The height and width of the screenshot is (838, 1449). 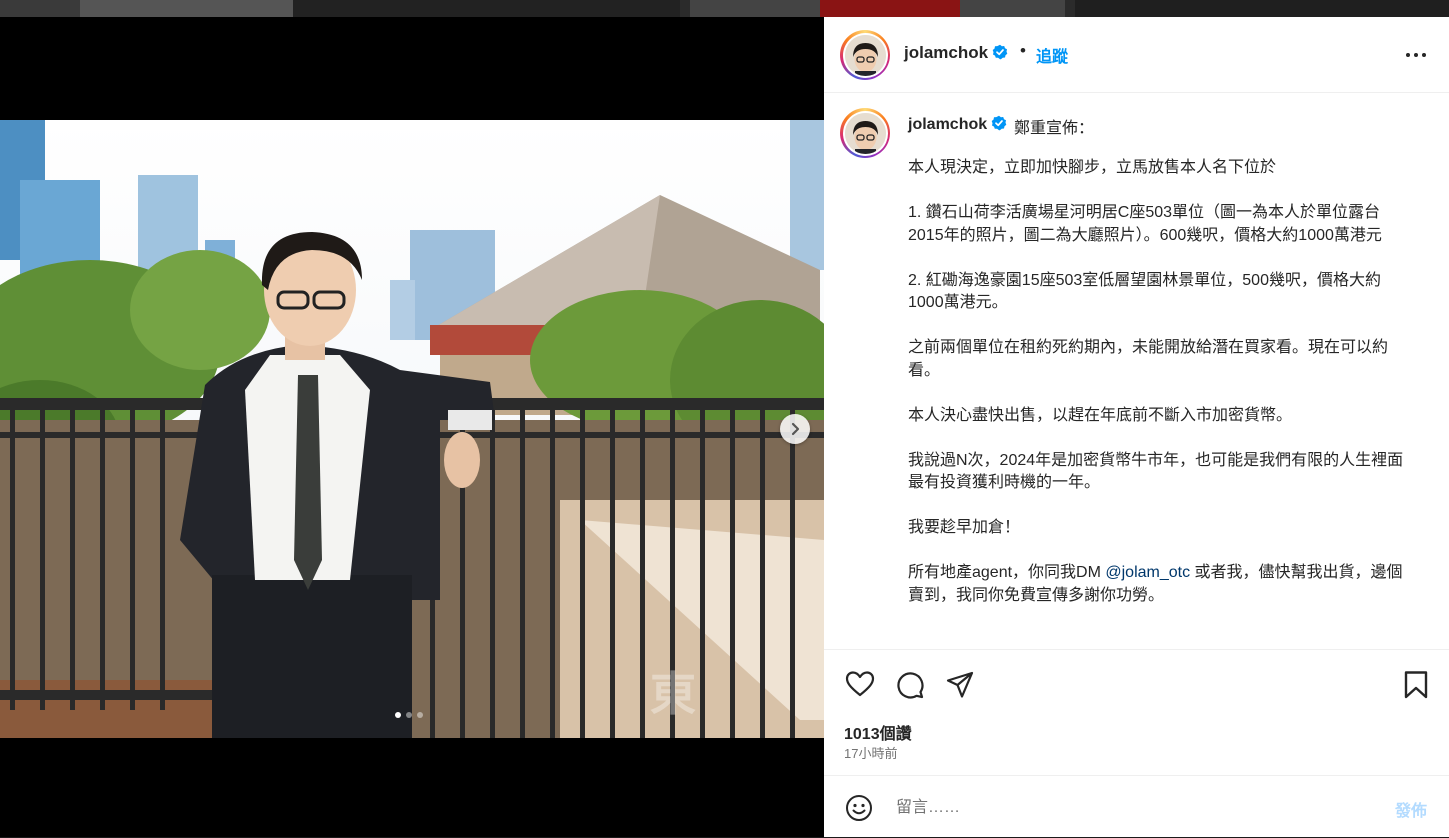 I want to click on comment-input, so click(x=1136, y=808).